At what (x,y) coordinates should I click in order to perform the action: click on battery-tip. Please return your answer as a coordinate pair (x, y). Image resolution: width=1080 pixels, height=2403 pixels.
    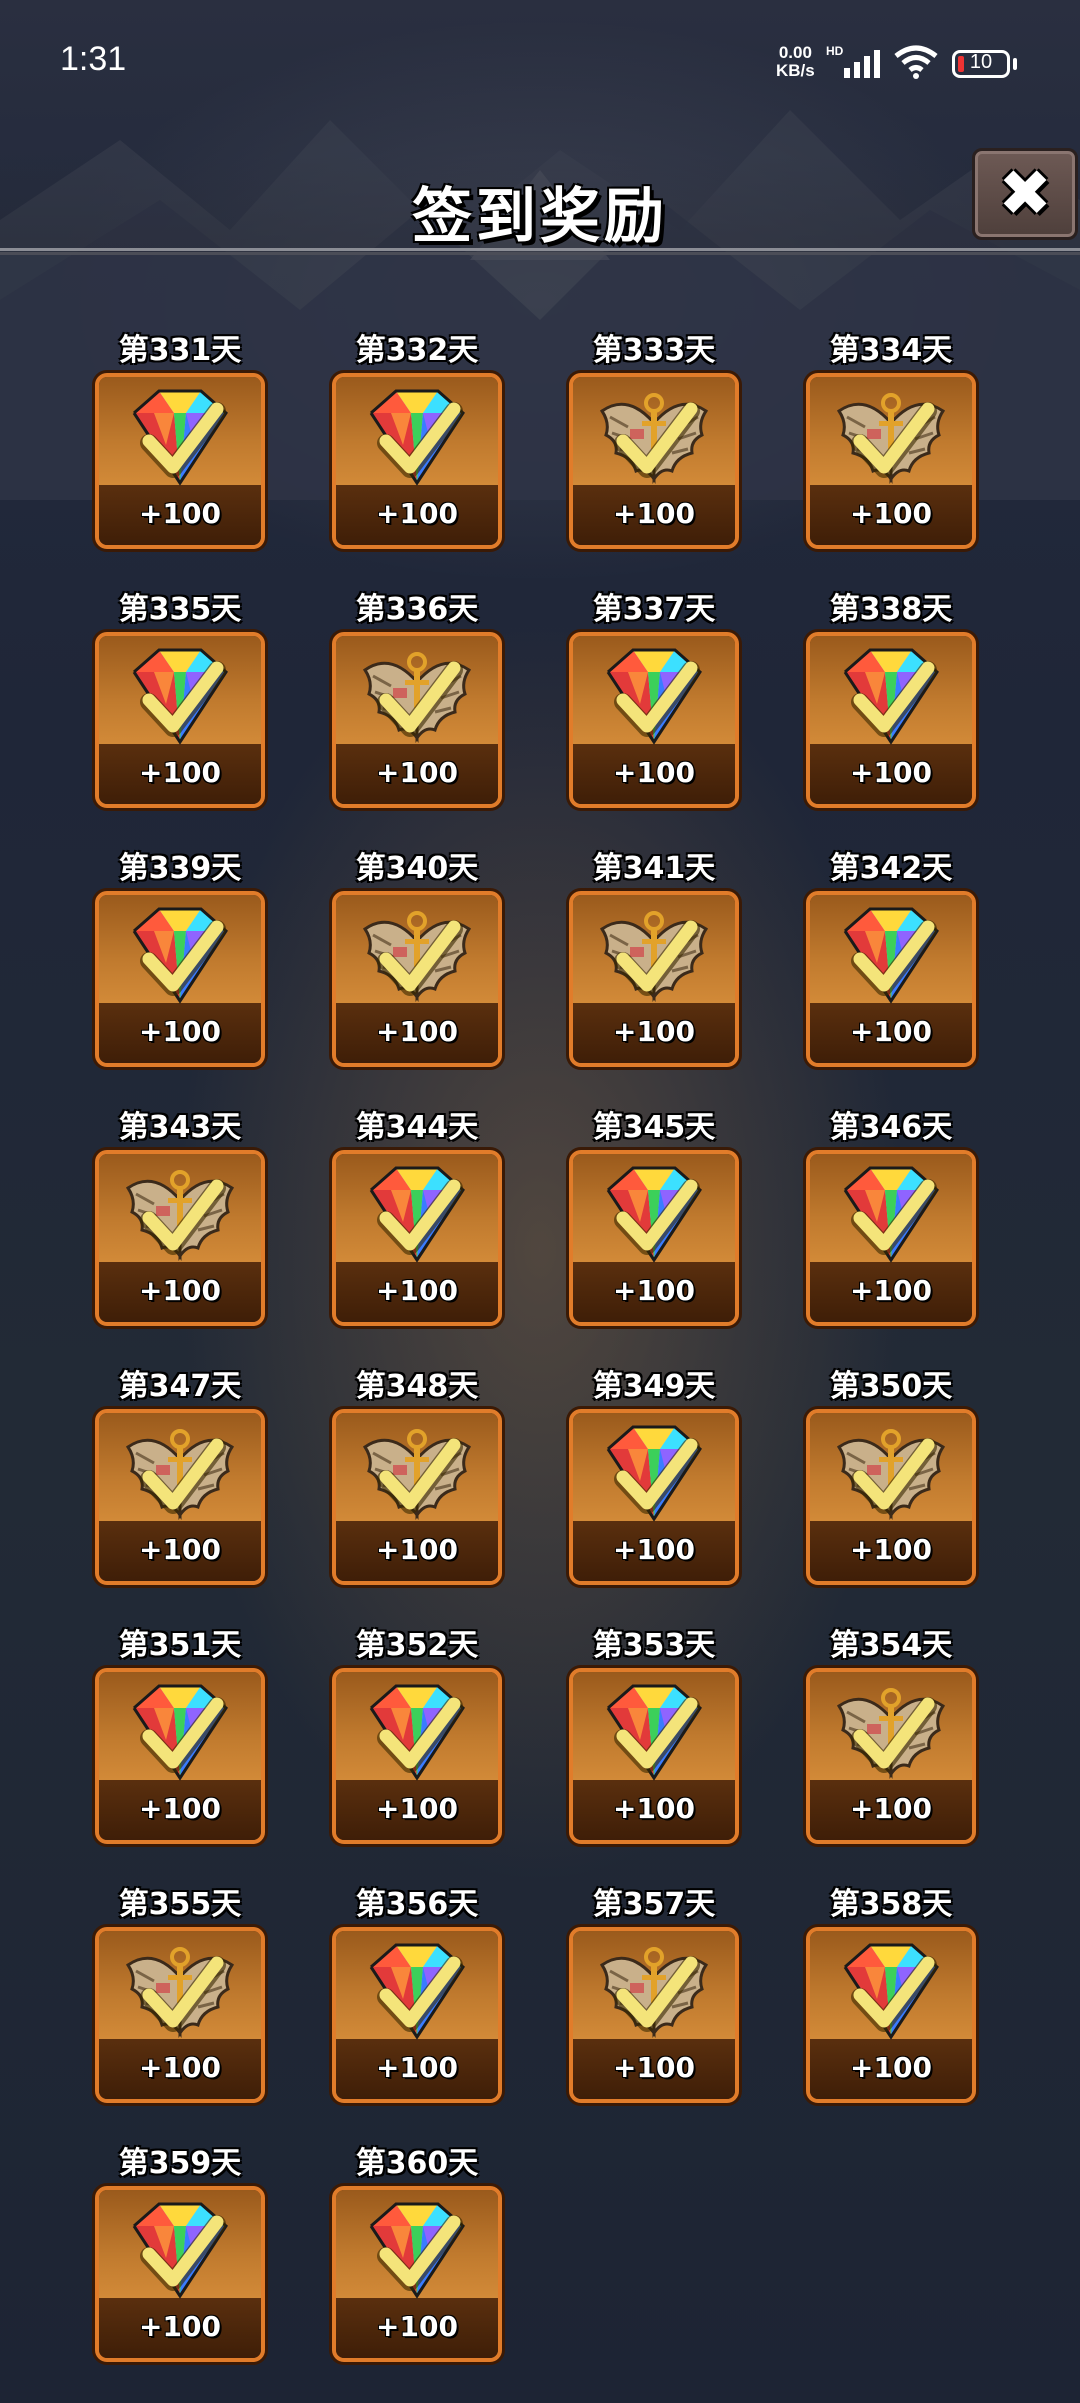
    Looking at the image, I should click on (1015, 64).